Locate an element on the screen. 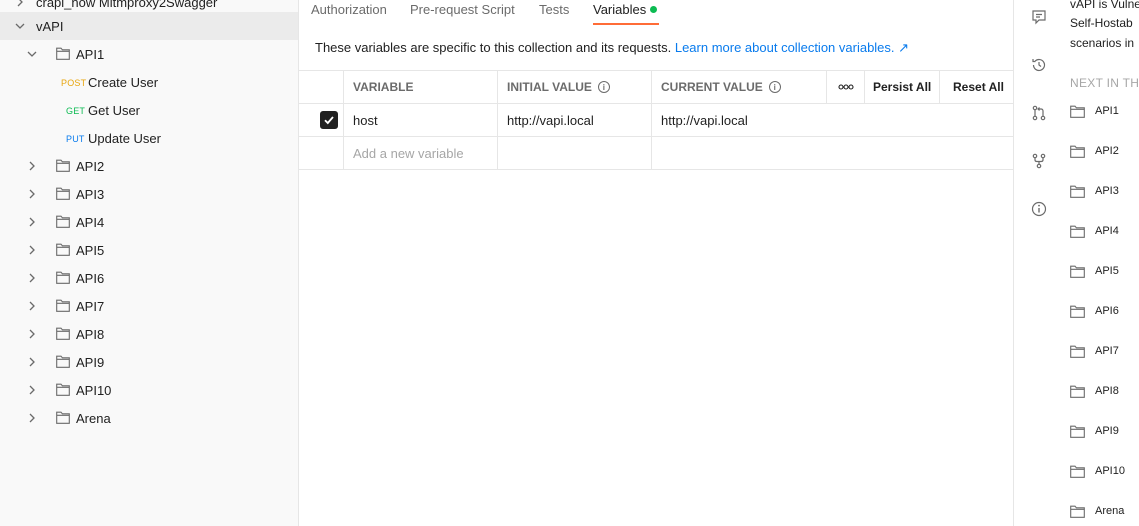 Image resolution: width=1139 pixels, height=526 pixels. add-variable-input: Add a new variable is located at coordinates (421, 153).